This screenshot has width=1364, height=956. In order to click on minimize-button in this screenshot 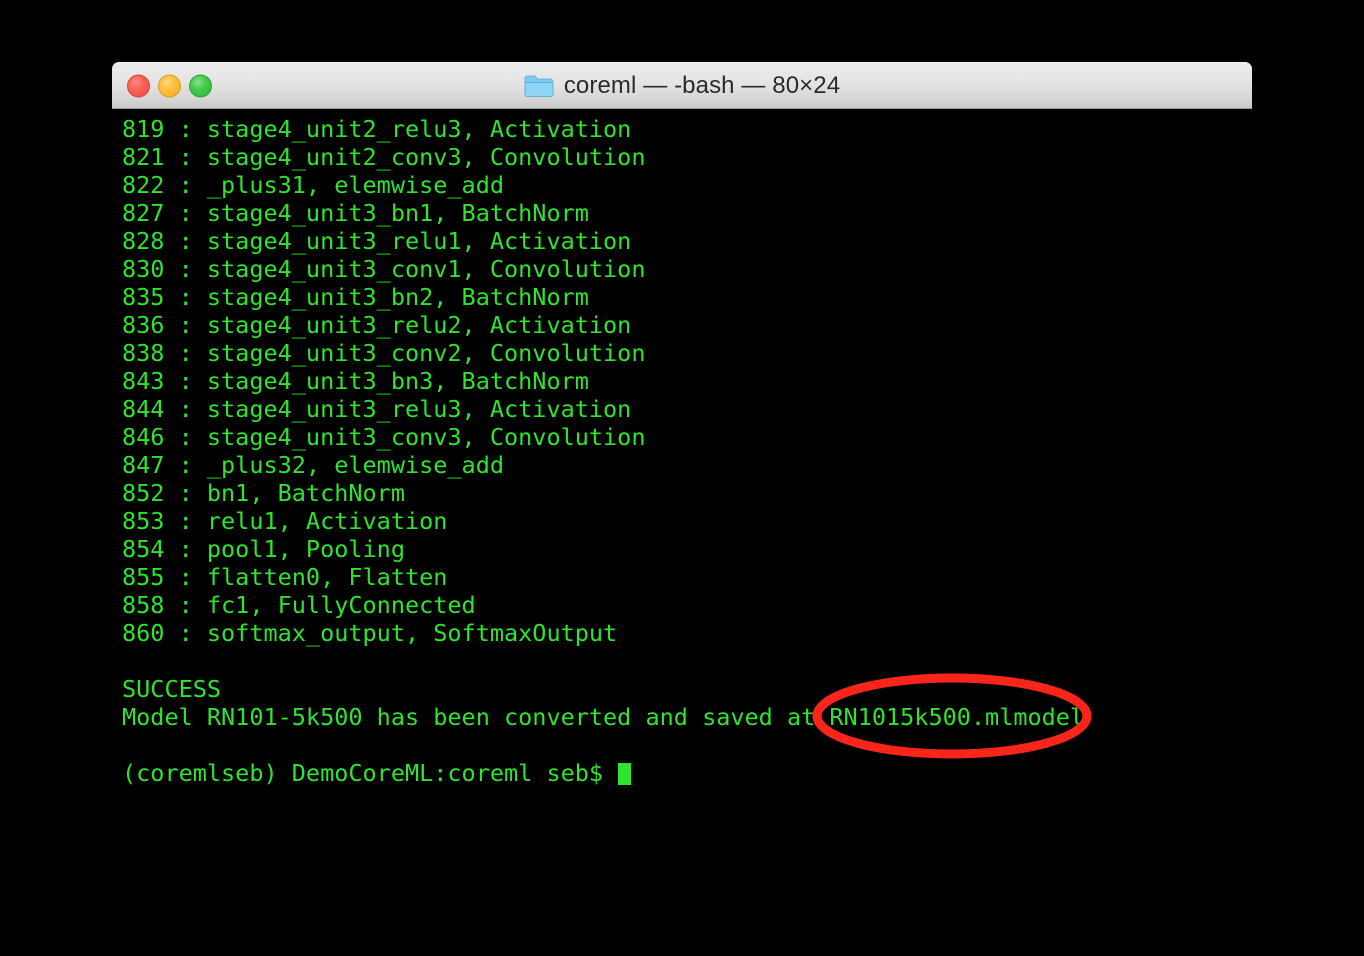, I will do `click(169, 85)`.